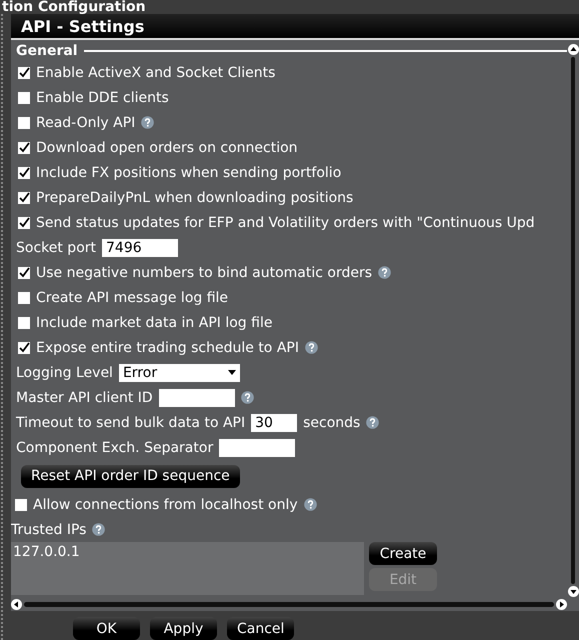 The image size is (579, 640). I want to click on ip-list-item: 127.0.0.1, so click(187, 552).